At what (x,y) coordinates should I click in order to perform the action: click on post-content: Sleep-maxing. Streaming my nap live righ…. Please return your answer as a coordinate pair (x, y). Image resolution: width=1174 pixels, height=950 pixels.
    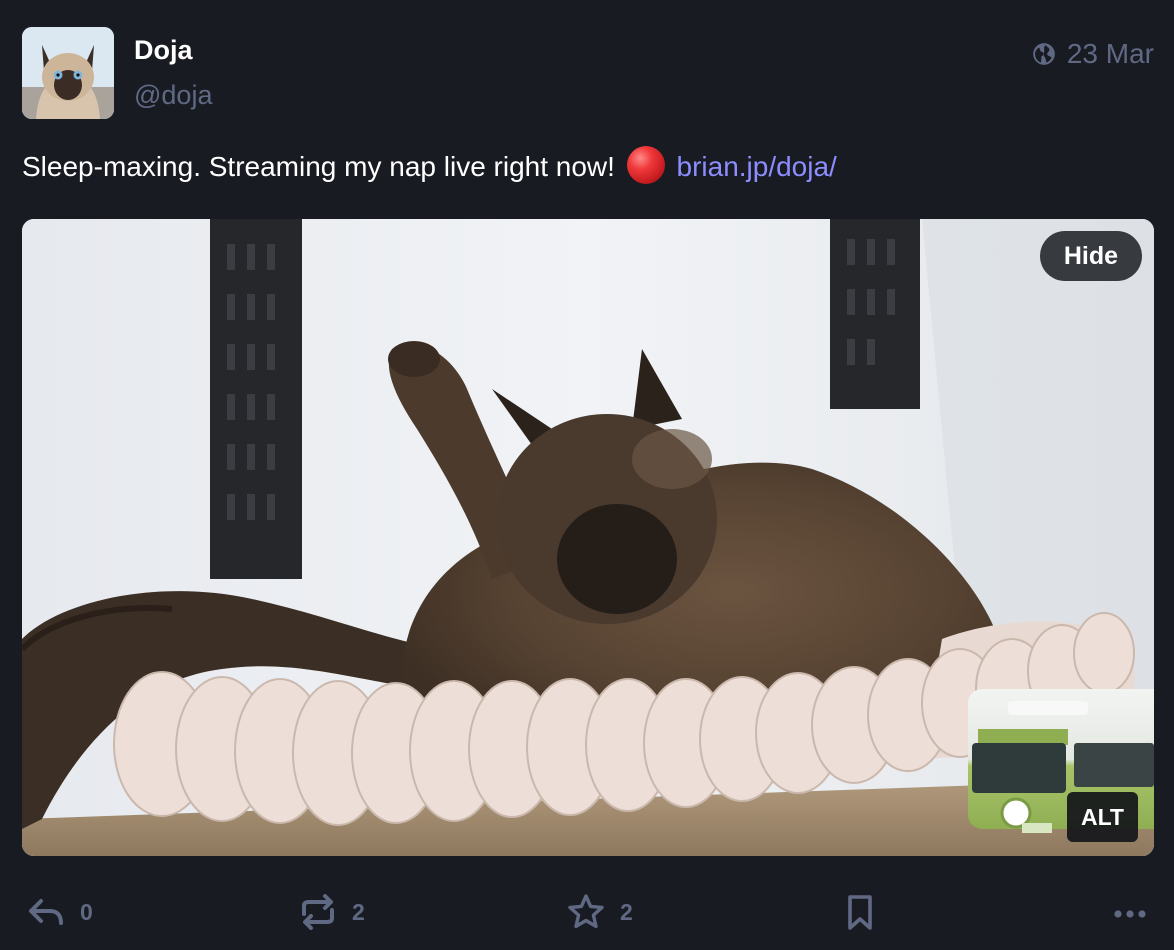
    Looking at the image, I should click on (429, 165).